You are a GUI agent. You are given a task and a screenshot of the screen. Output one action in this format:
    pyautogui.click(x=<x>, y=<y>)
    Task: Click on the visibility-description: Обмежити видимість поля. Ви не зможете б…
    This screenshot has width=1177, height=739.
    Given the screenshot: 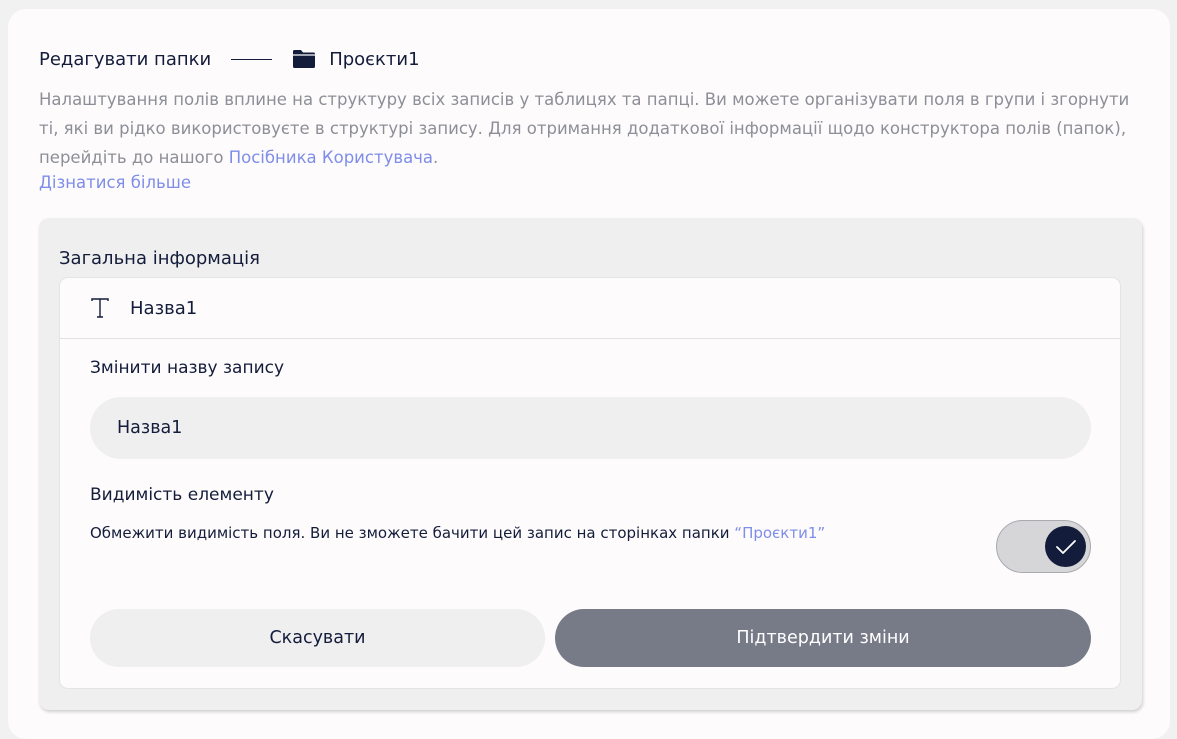 What is the action you would take?
    pyautogui.click(x=530, y=533)
    